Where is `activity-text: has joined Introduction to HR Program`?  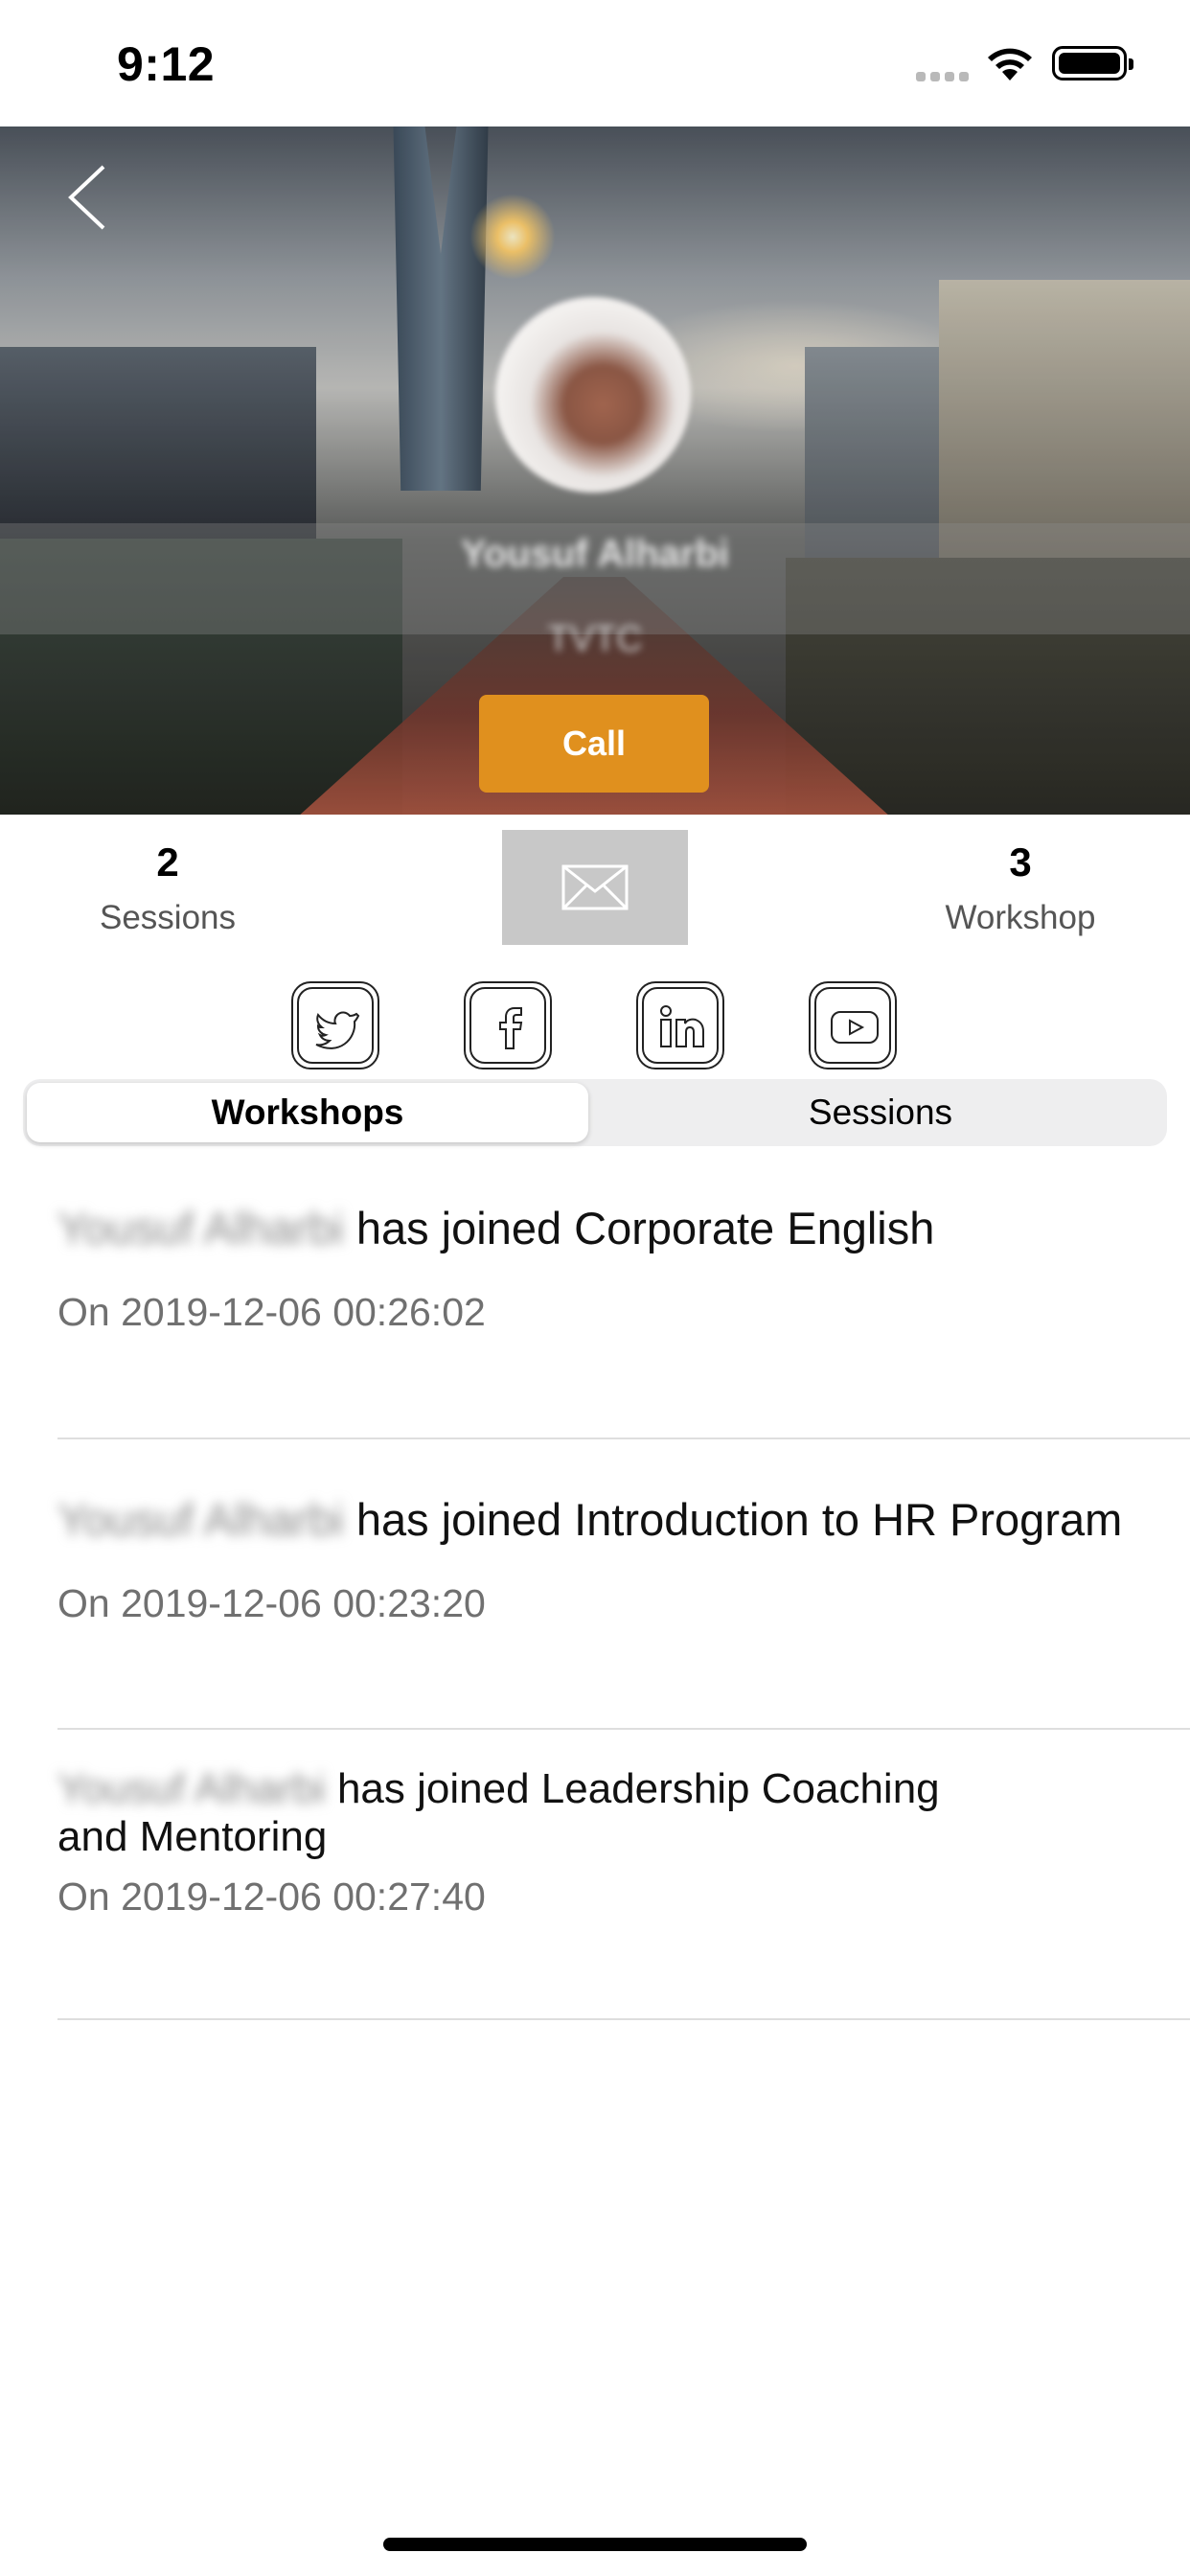
activity-text: has joined Introduction to HR Program is located at coordinates (739, 1519).